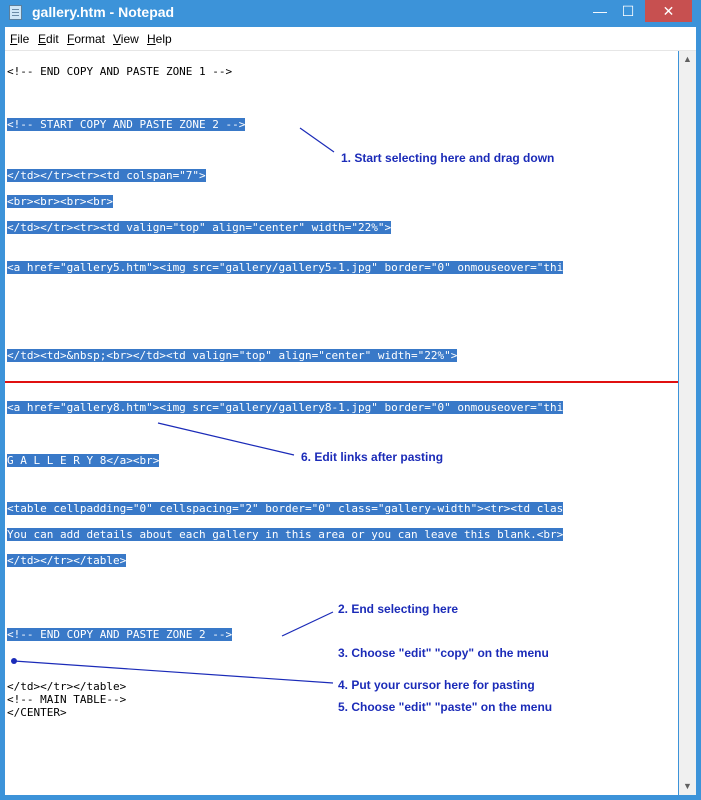 The height and width of the screenshot is (800, 701). Describe the element at coordinates (350, 13) in the screenshot. I see `title-bar: gallery.htm - Notepad — ☐ ✕` at that location.